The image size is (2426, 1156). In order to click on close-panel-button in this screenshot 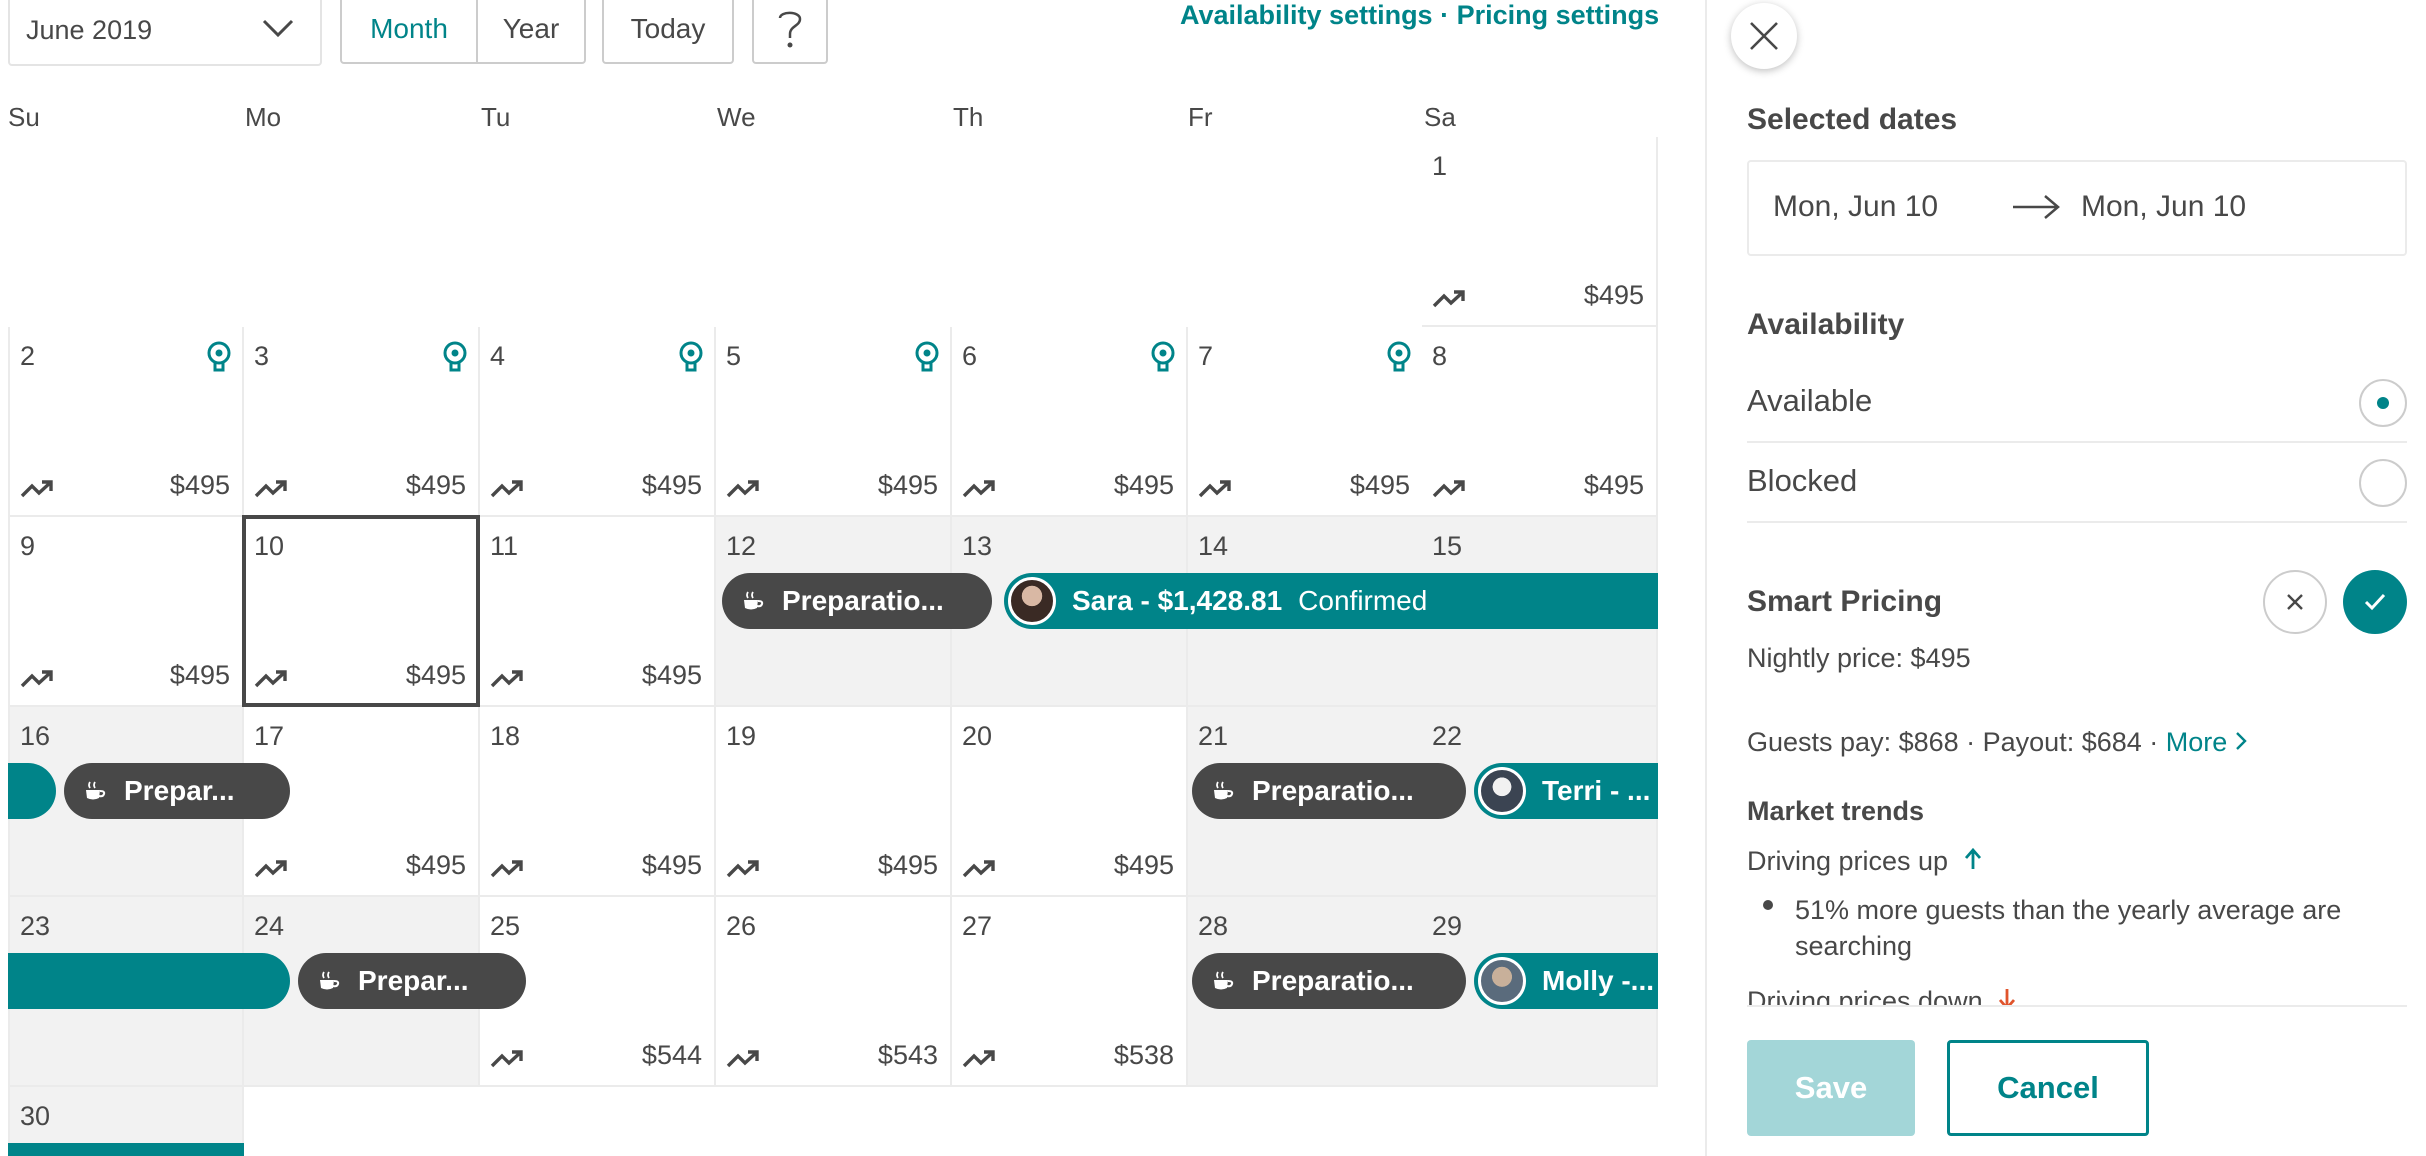, I will do `click(1764, 36)`.